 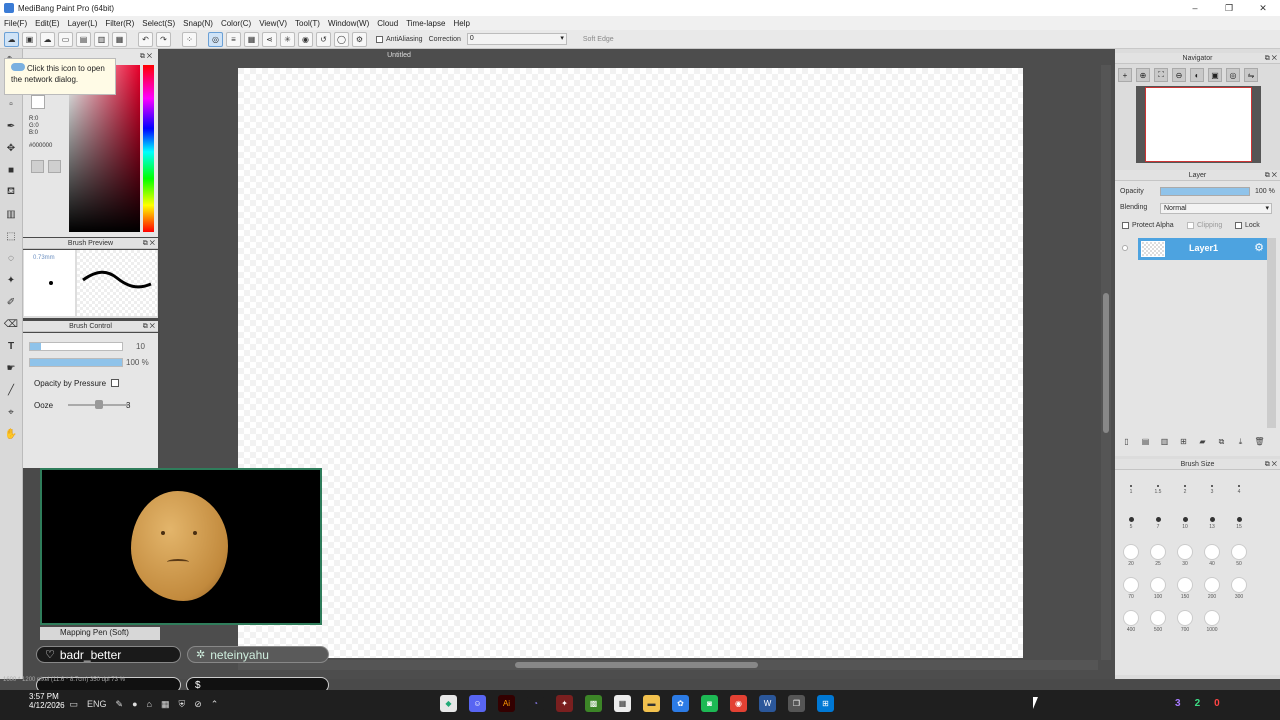 What do you see at coordinates (651, 703) in the screenshot?
I see `file-explorer-icon: ▬` at bounding box center [651, 703].